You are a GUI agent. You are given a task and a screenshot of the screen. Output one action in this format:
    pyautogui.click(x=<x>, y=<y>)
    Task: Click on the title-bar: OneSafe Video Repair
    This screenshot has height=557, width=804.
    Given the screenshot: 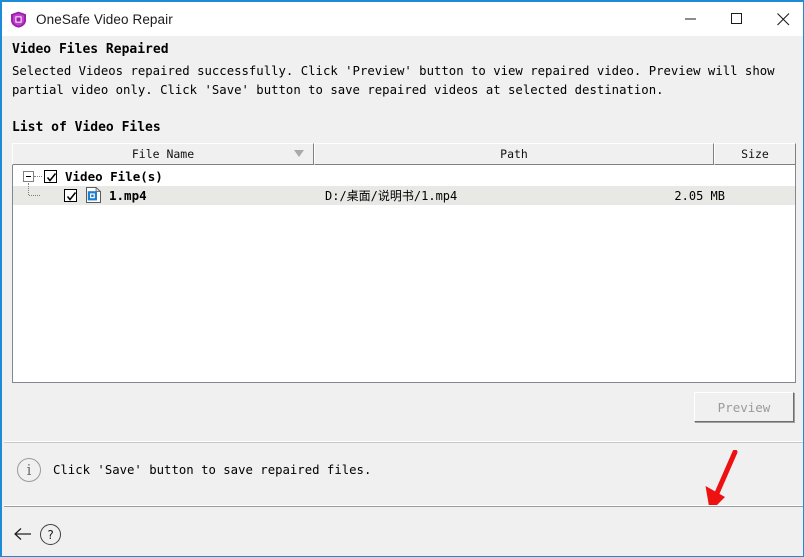 What is the action you would take?
    pyautogui.click(x=402, y=18)
    